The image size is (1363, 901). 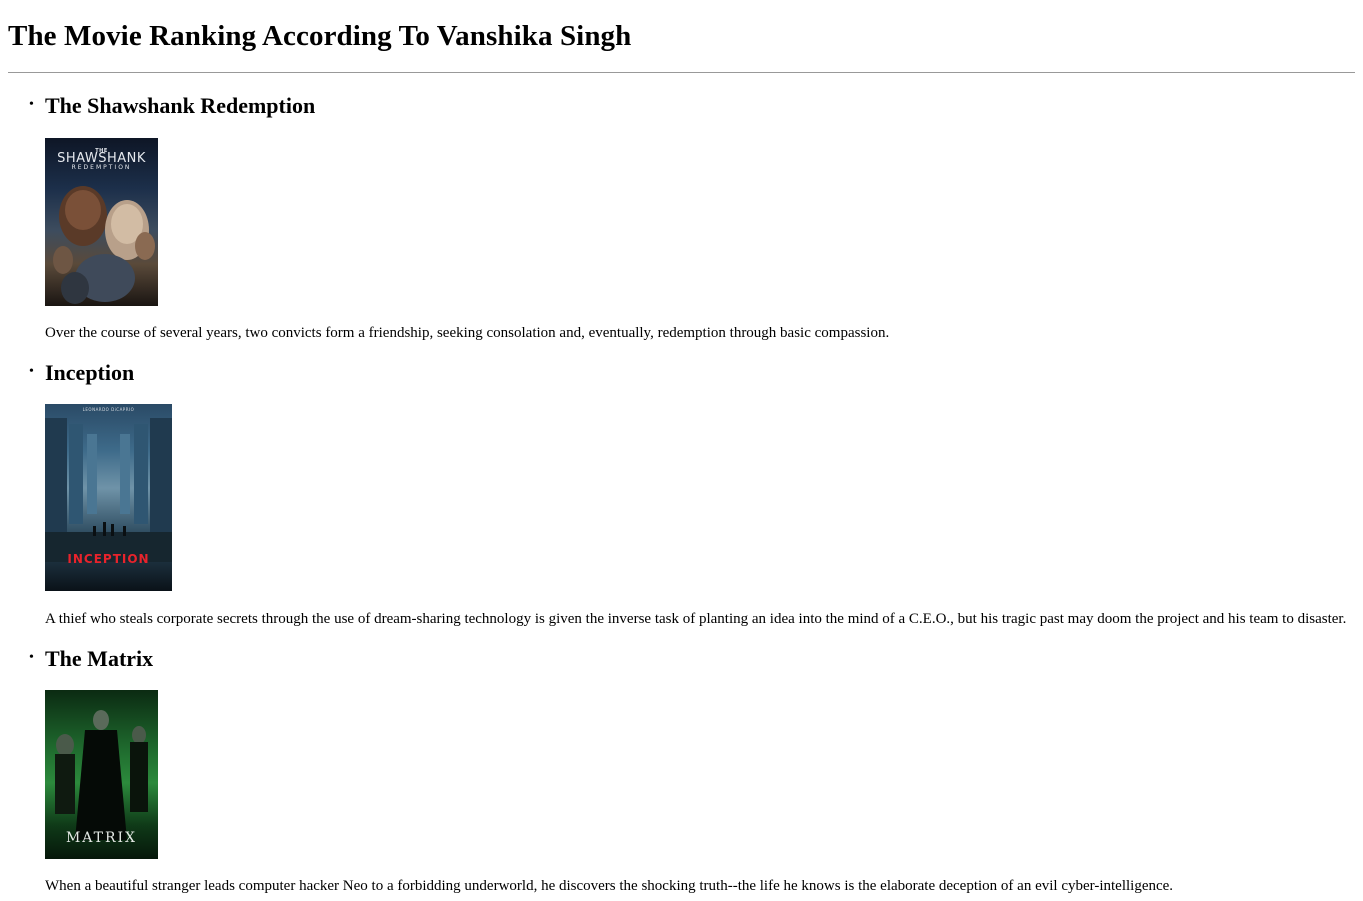 I want to click on inception-poster-text: INCEPTION, so click(x=108, y=559).